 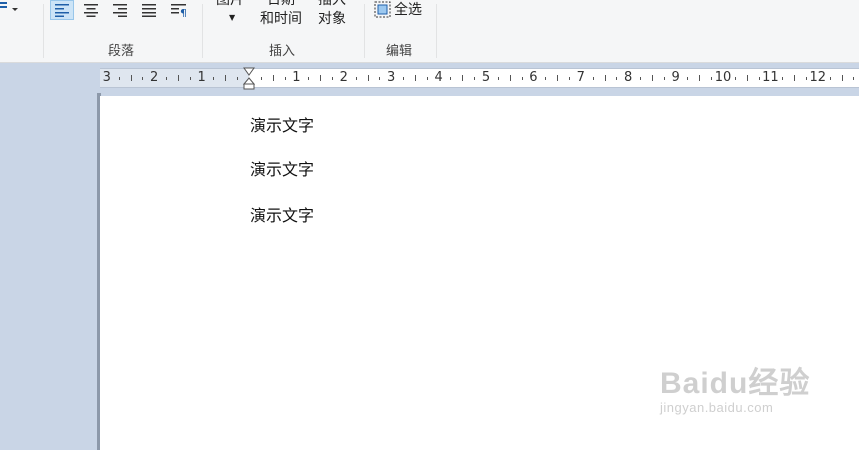 What do you see at coordinates (486, 77) in the screenshot?
I see `ruler-number: 5` at bounding box center [486, 77].